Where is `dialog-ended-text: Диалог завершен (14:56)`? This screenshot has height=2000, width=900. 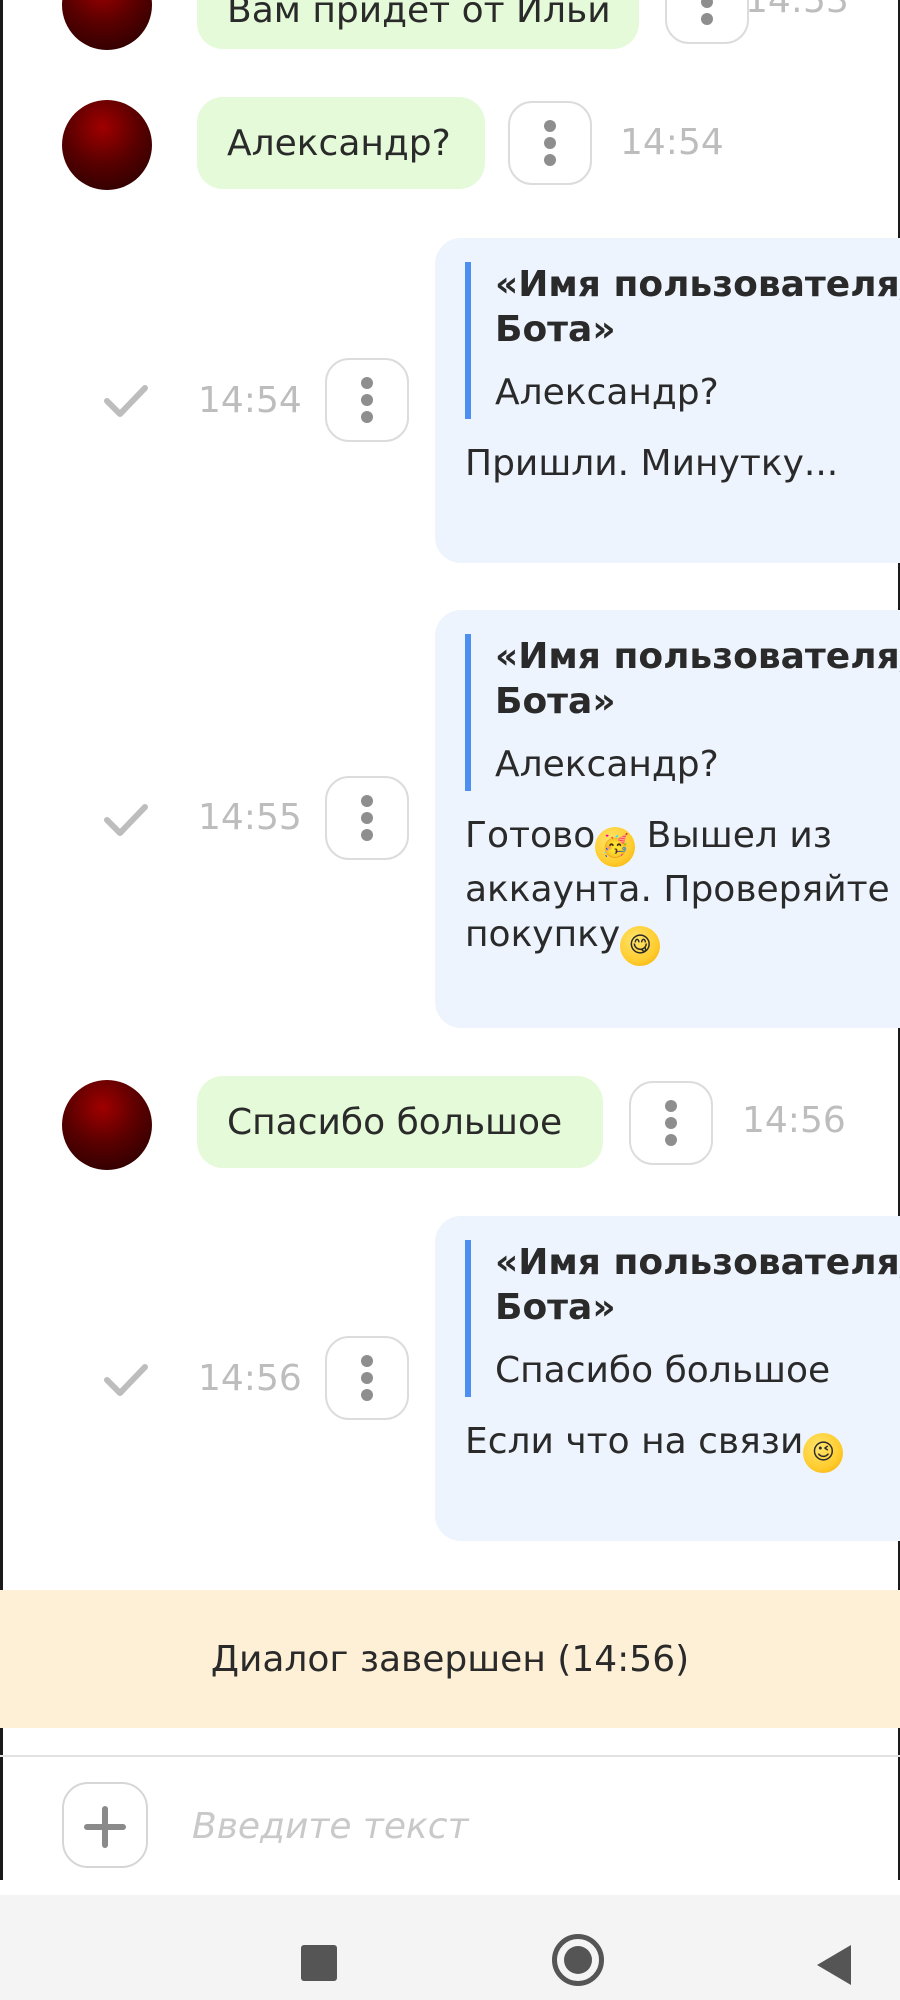
dialog-ended-text: Диалог завершен (14:56) is located at coordinates (450, 1659).